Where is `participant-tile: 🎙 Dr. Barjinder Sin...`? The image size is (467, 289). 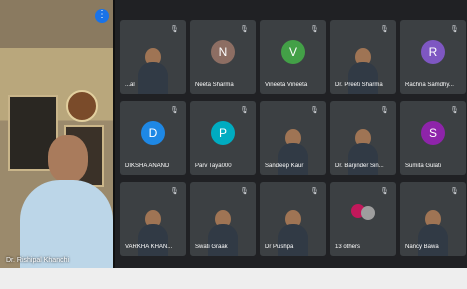 participant-tile: 🎙 Dr. Barjinder Sin... is located at coordinates (363, 138).